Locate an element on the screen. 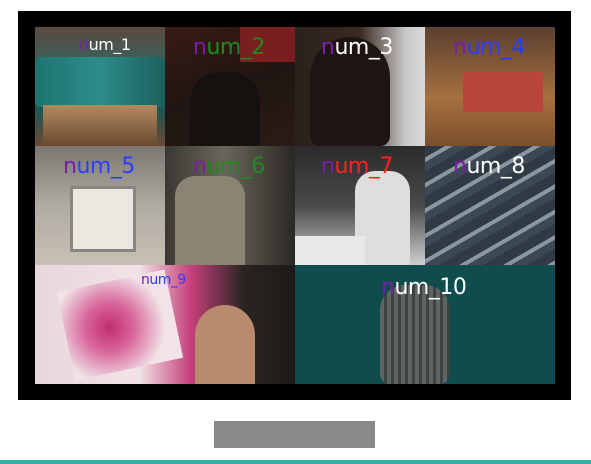 The image size is (591, 464). tile-7: num_7 is located at coordinates (360, 205).